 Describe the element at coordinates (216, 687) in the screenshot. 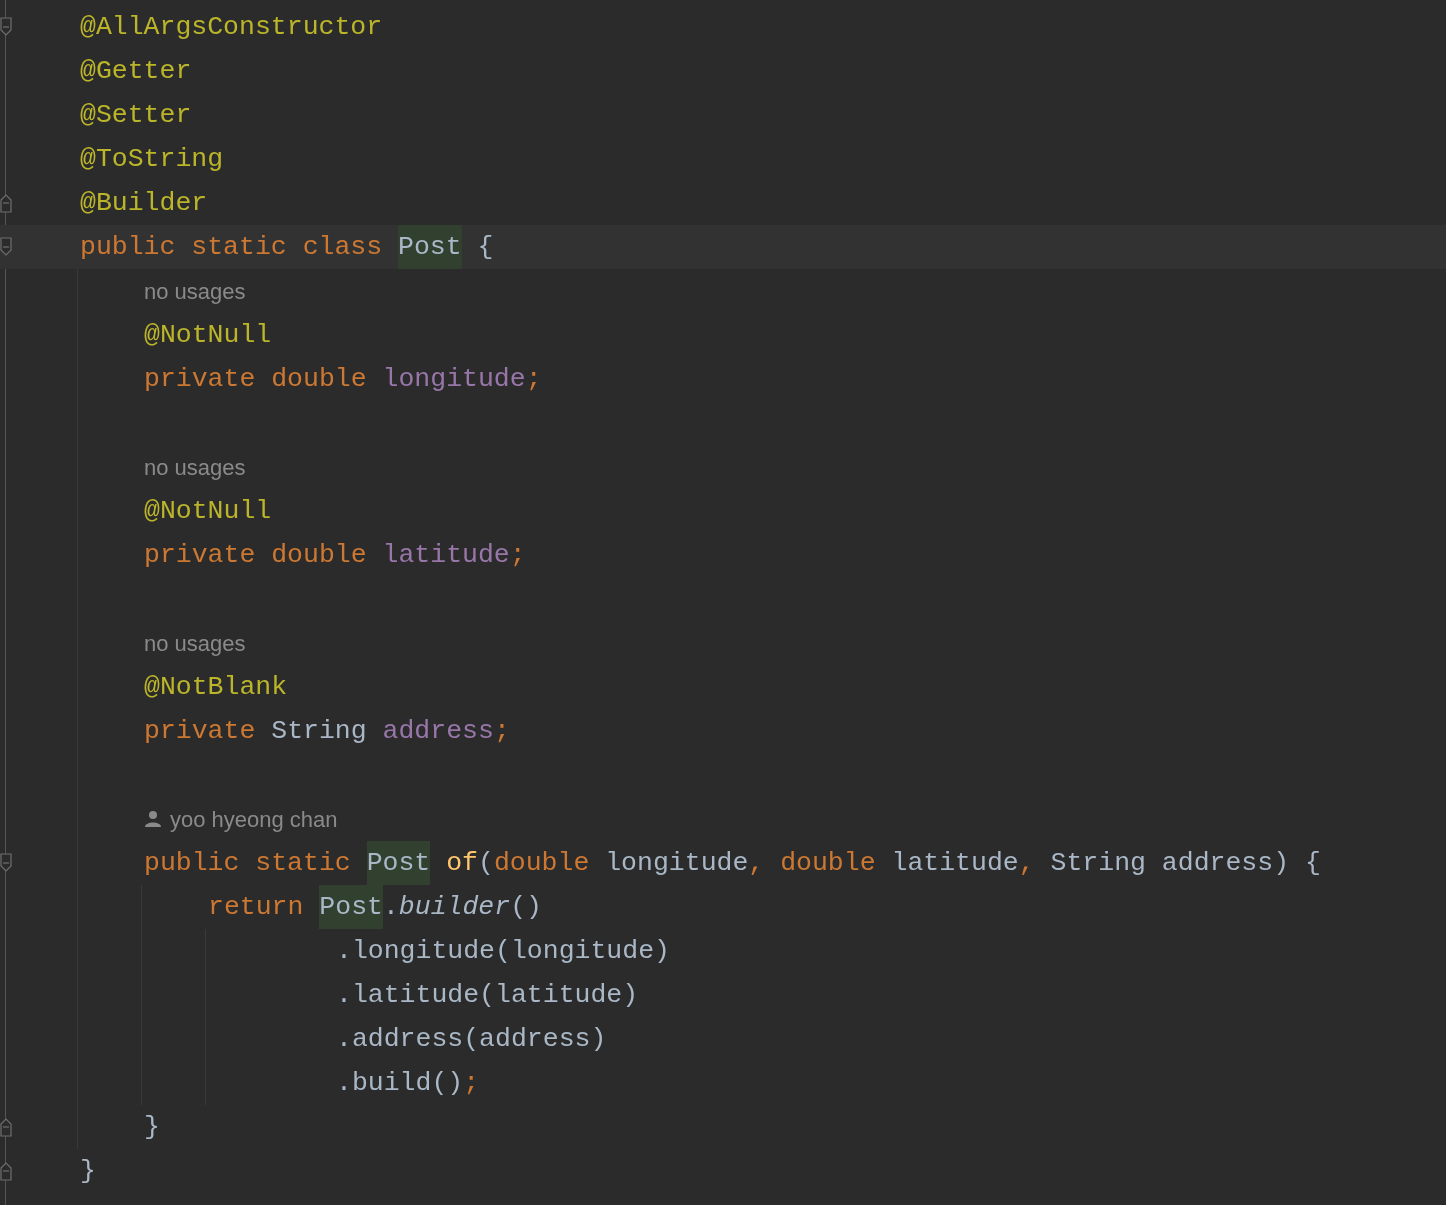

I see `code-line: @NotBlank` at that location.